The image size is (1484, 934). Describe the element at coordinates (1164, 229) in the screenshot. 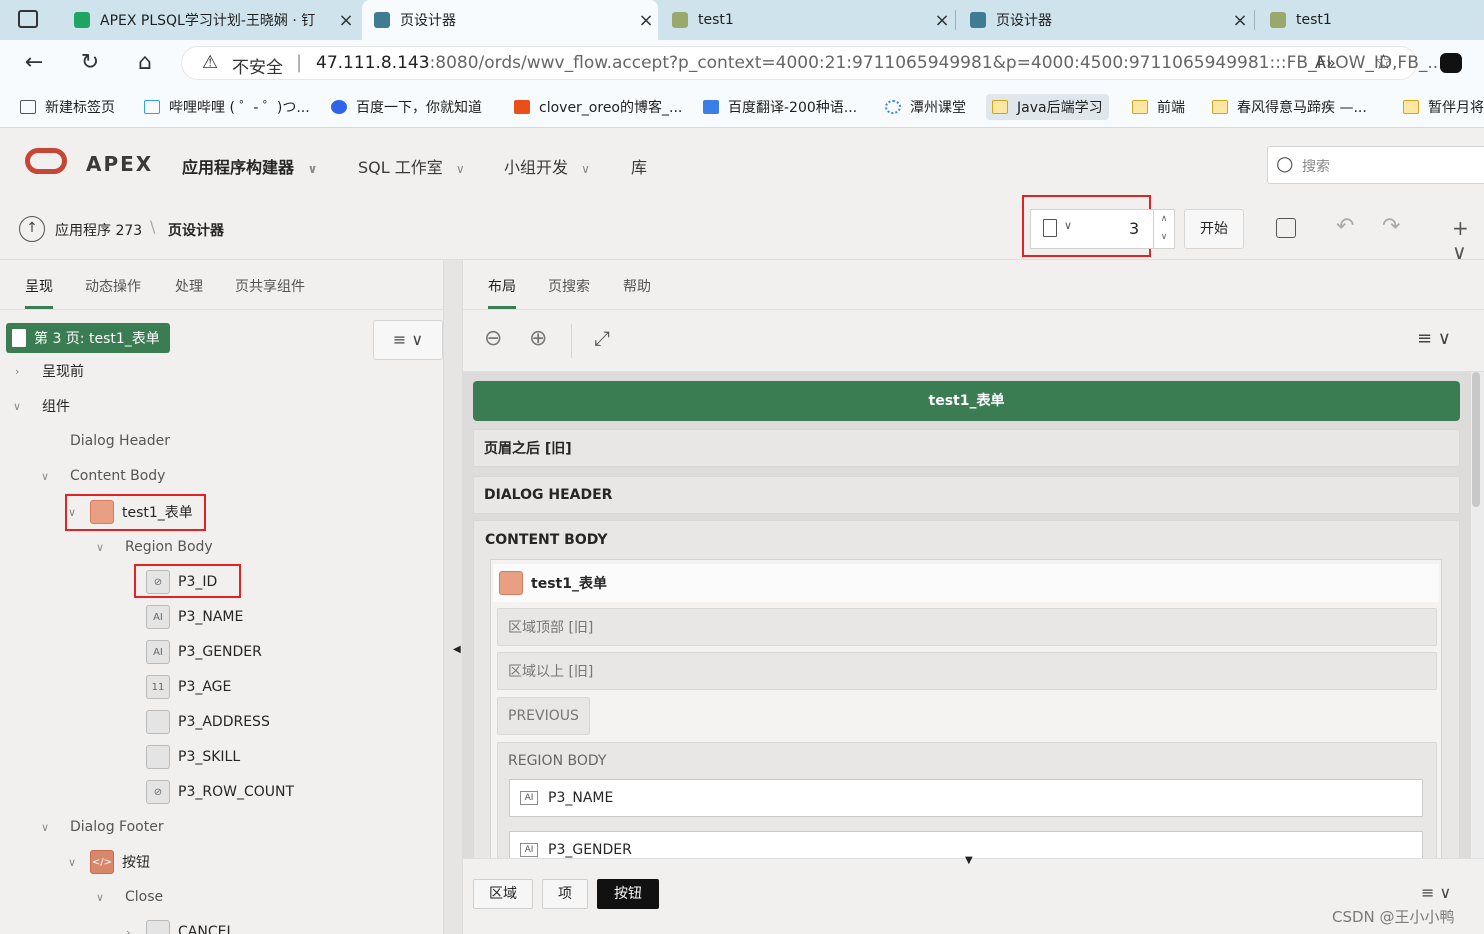

I see `page-stepper: ∧ ∨` at that location.